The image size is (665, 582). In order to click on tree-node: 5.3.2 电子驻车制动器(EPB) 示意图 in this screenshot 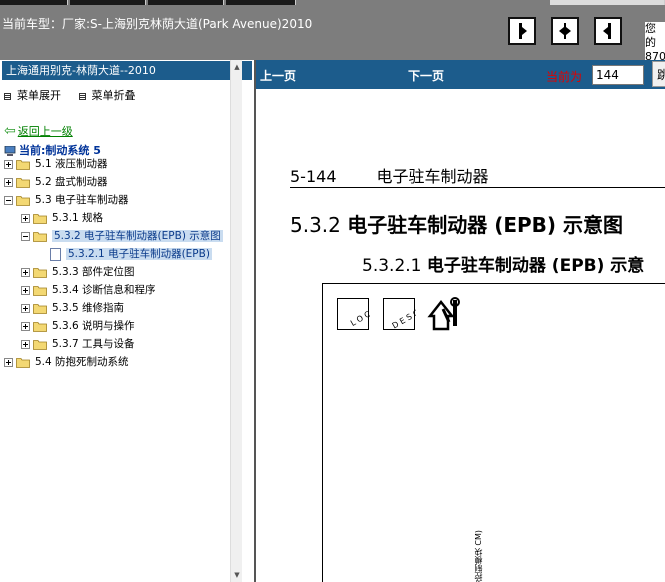, I will do `click(122, 236)`.